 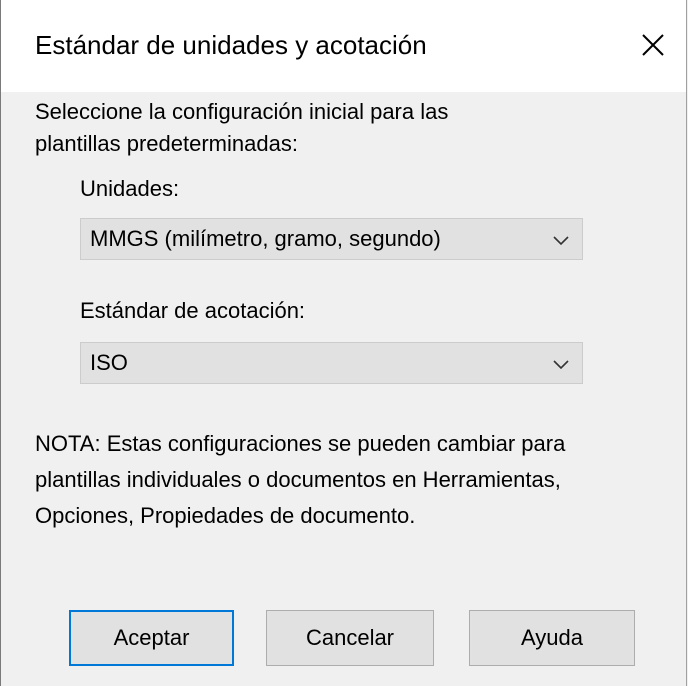 I want to click on dimension-standard-dropdown-value: ISO, so click(x=109, y=362).